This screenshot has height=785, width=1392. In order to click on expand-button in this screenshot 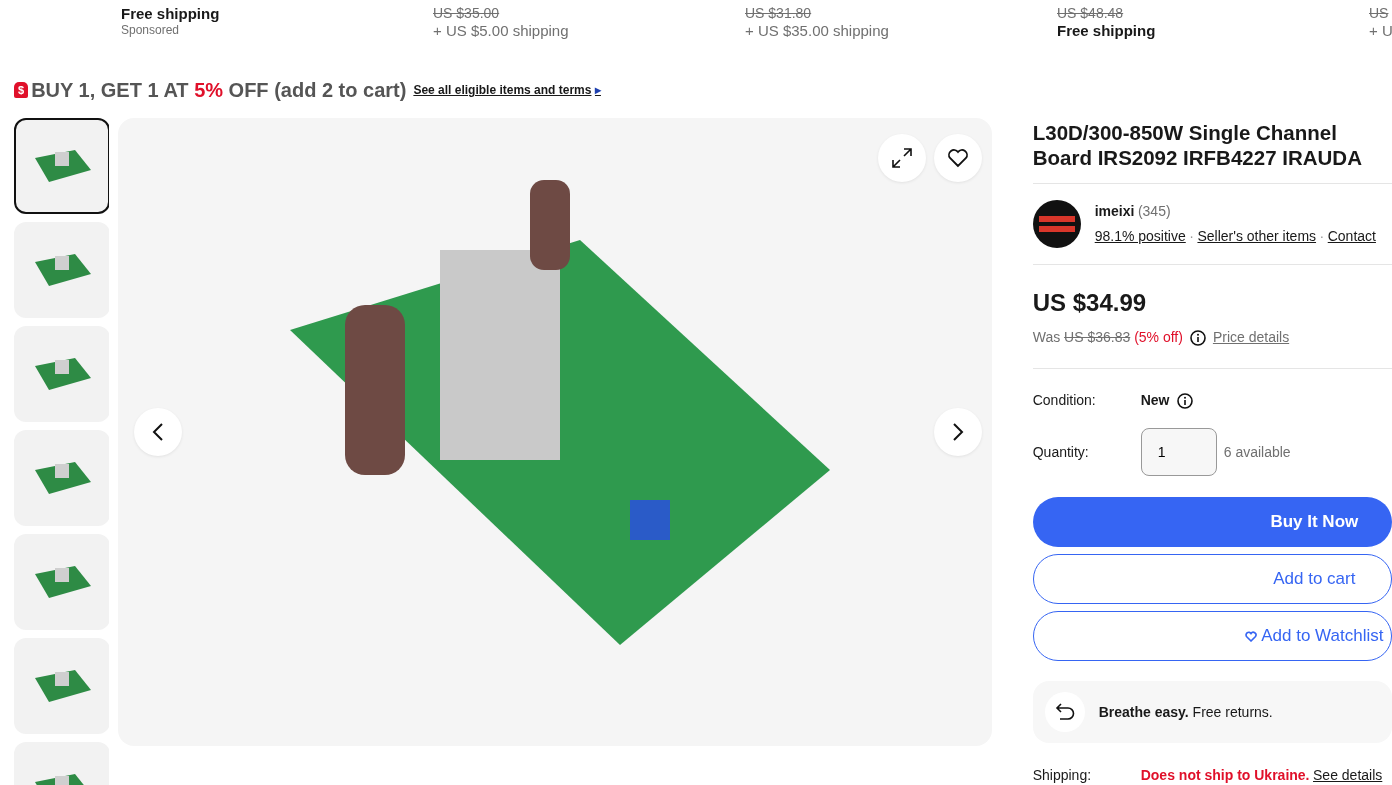, I will do `click(902, 158)`.